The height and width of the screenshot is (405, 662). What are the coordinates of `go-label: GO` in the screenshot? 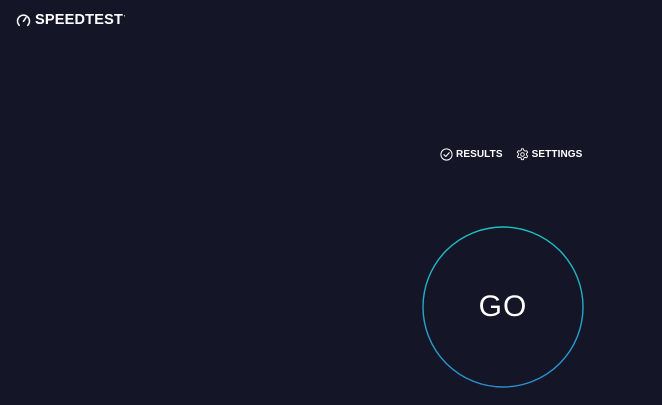 It's located at (503, 306).